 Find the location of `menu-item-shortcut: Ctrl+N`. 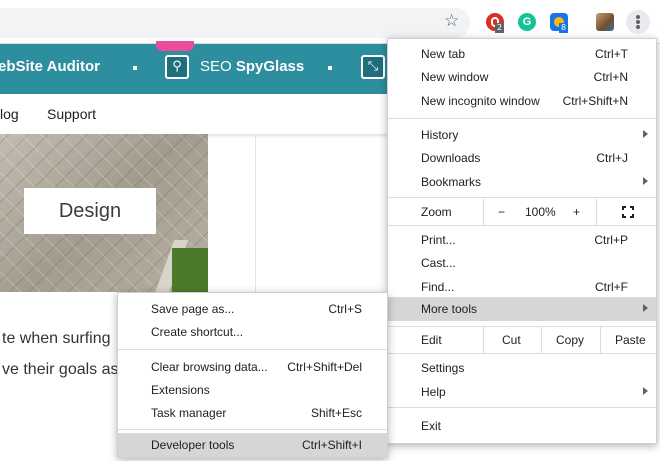

menu-item-shortcut: Ctrl+N is located at coordinates (610, 77).